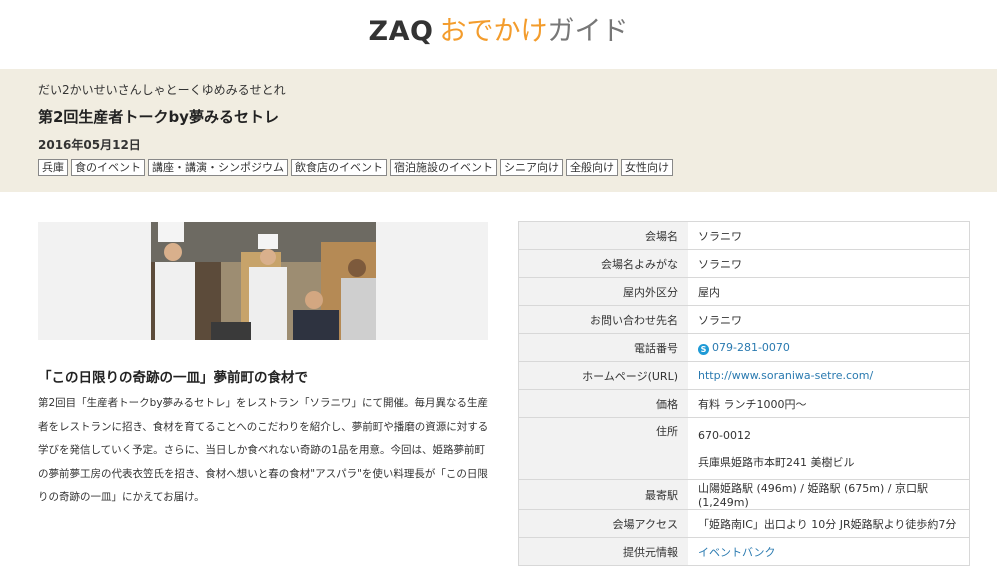 The image size is (997, 569). I want to click on info-label: 屋内外区分, so click(603, 291).